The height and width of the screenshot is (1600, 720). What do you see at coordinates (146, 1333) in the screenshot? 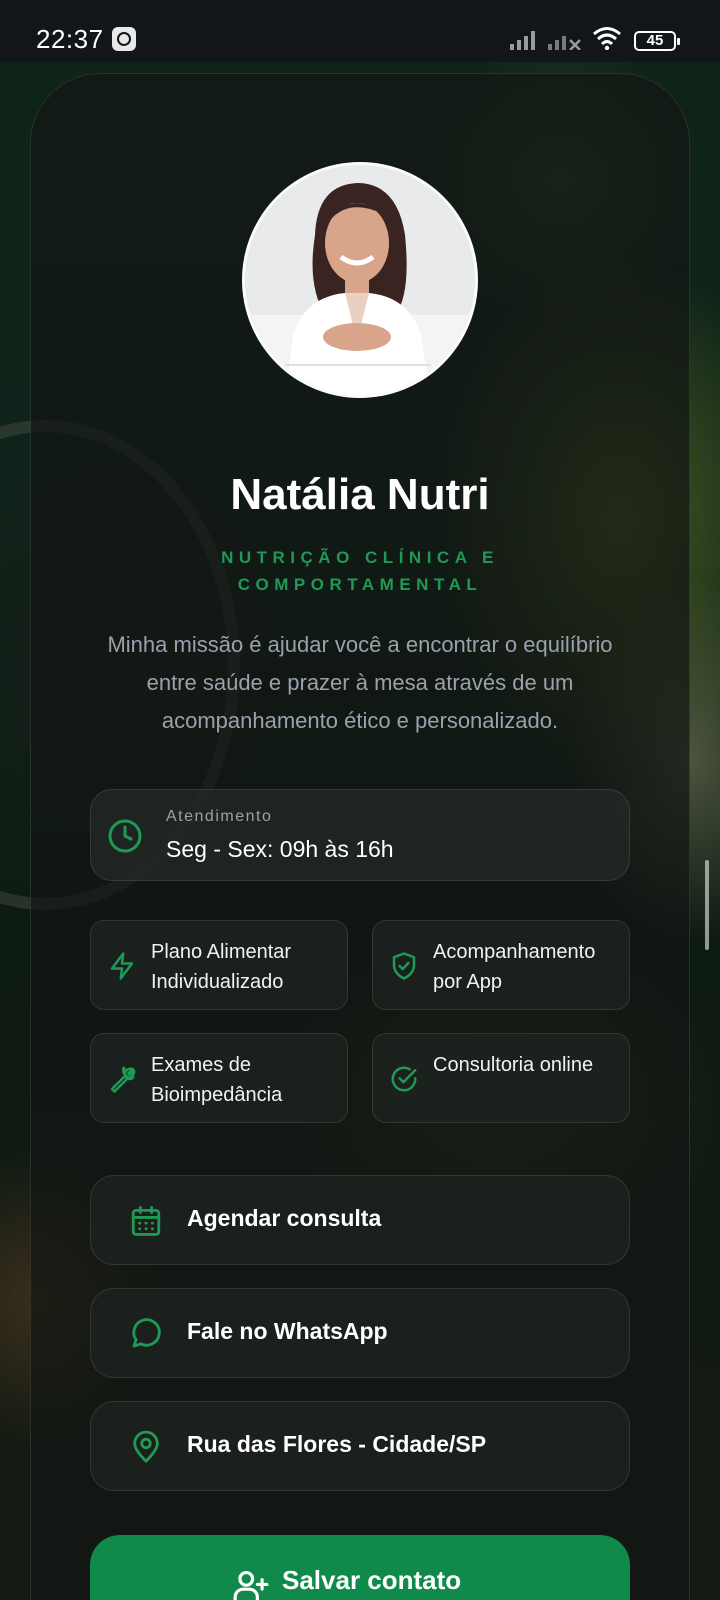
I see `chat-bubble-icon` at bounding box center [146, 1333].